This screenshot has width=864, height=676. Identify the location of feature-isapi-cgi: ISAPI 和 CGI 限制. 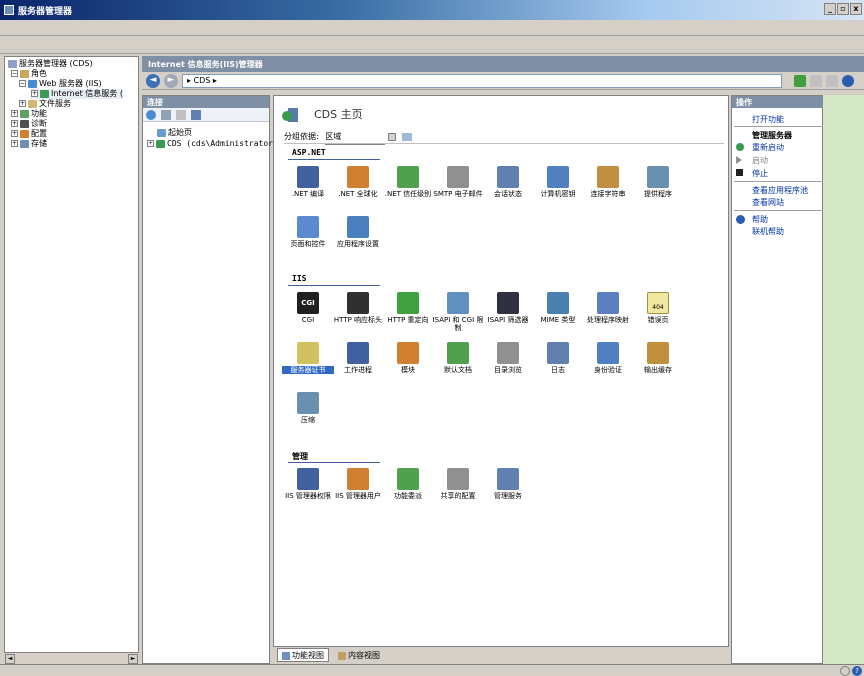
(458, 312).